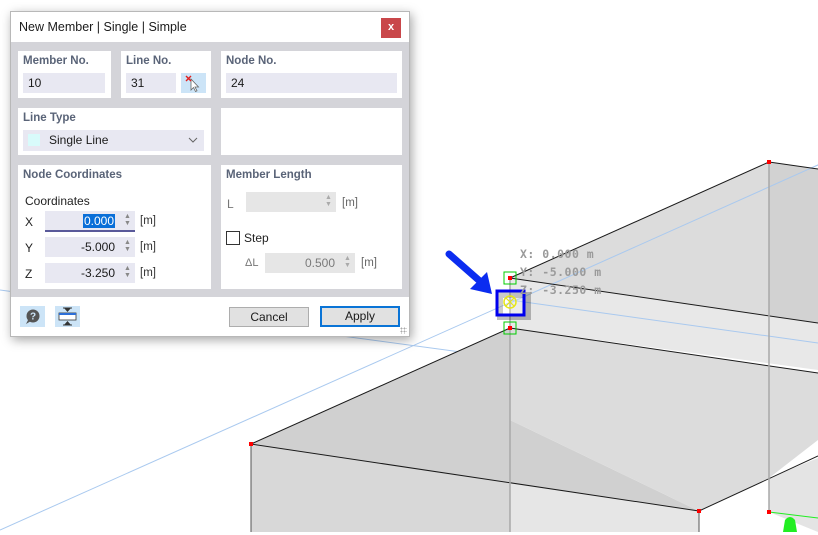  I want to click on member-no-label: Member No., so click(56, 61).